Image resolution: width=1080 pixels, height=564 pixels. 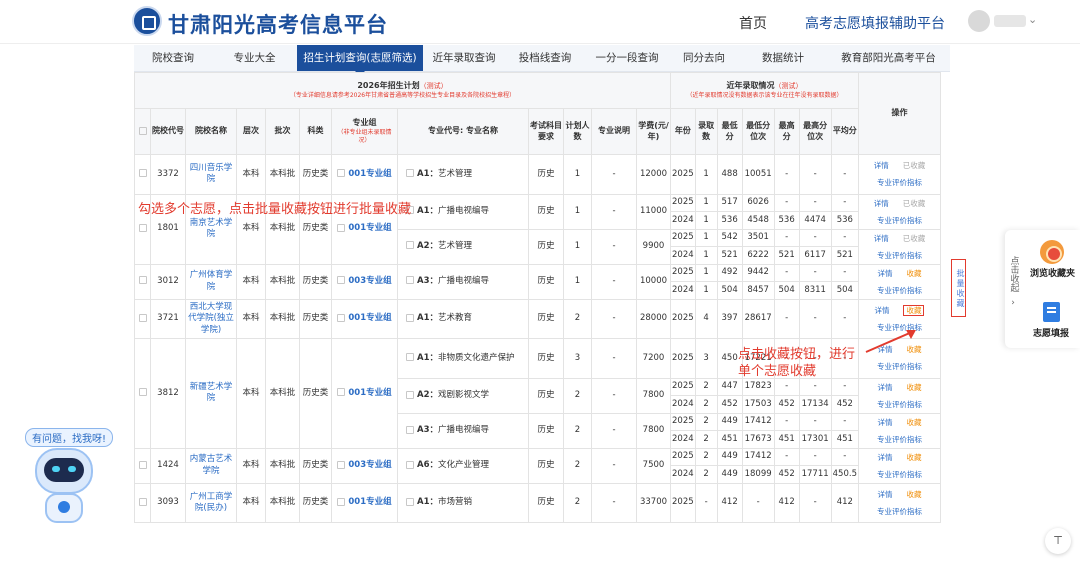 What do you see at coordinates (545, 58) in the screenshot?
I see `tab-cutoff-line: 投档线查询` at bounding box center [545, 58].